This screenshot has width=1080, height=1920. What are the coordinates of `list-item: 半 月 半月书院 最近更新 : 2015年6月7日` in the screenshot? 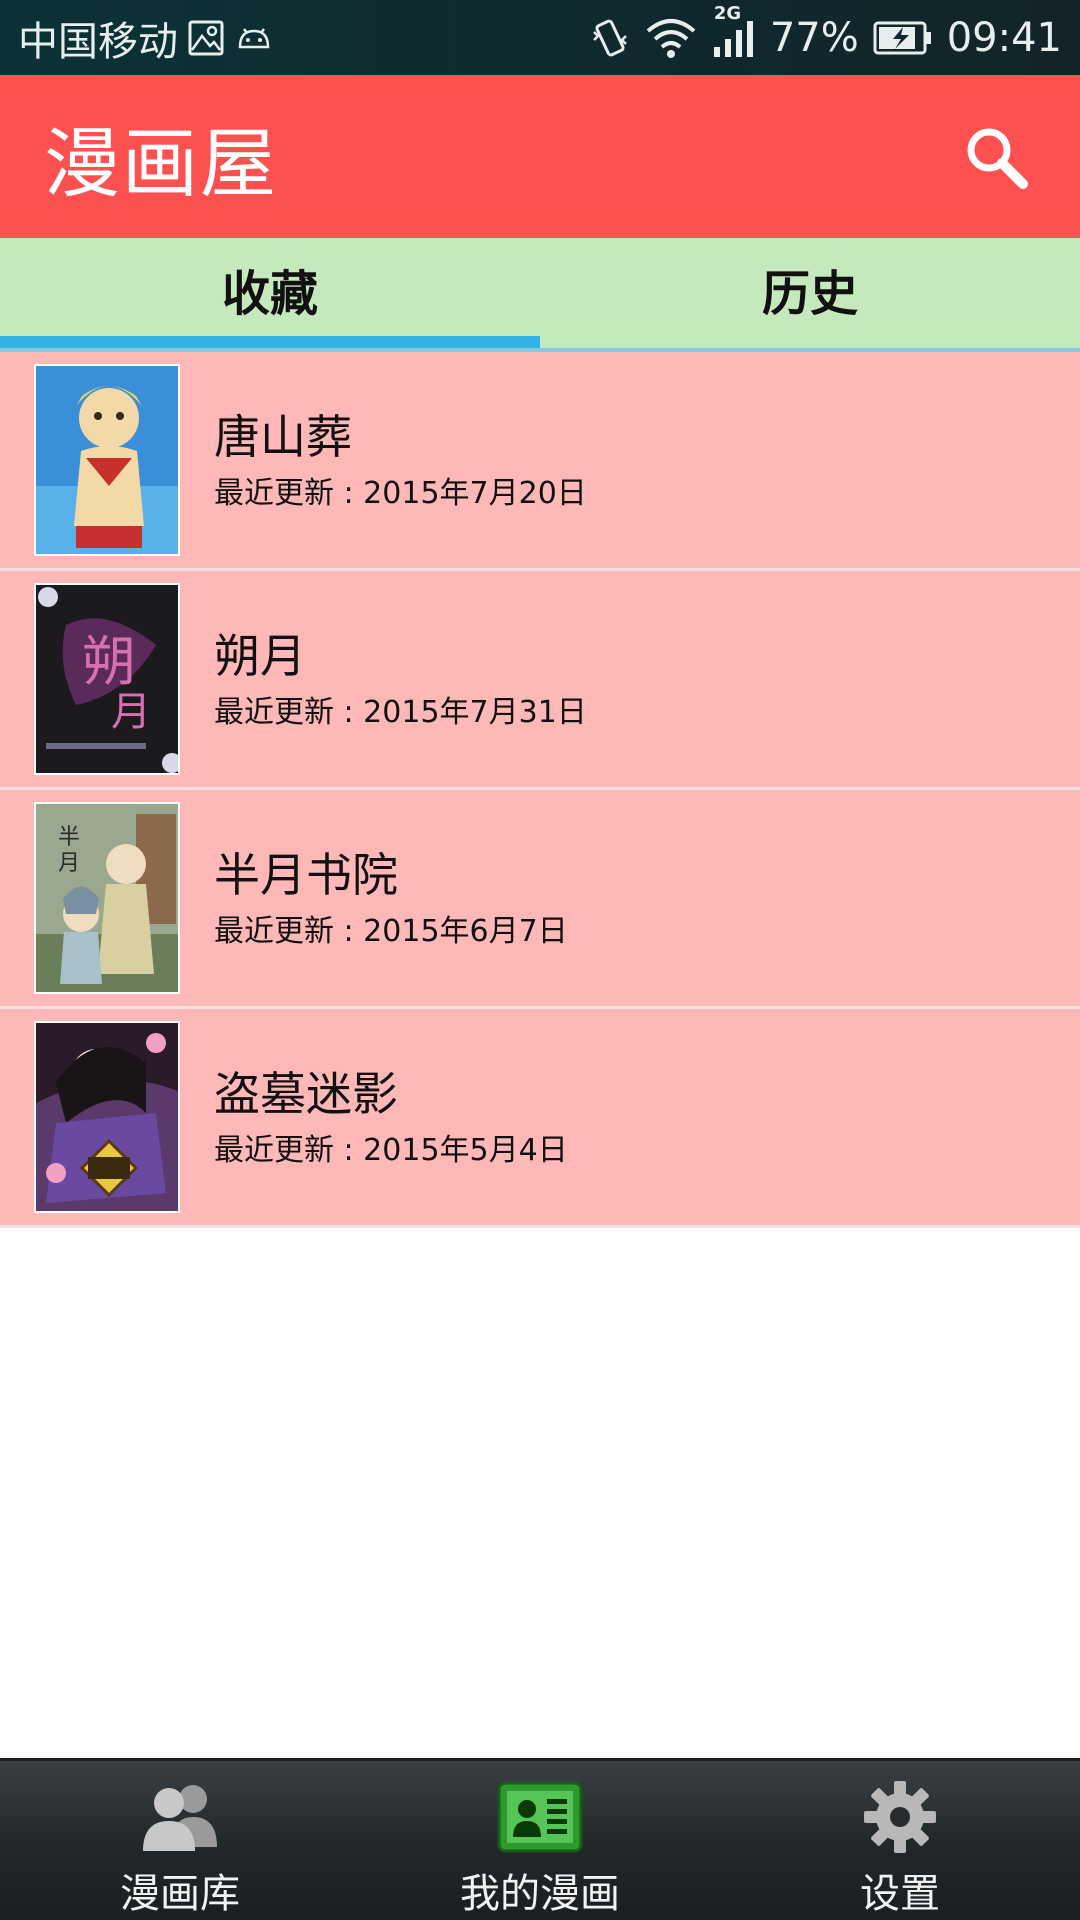 It's located at (540, 899).